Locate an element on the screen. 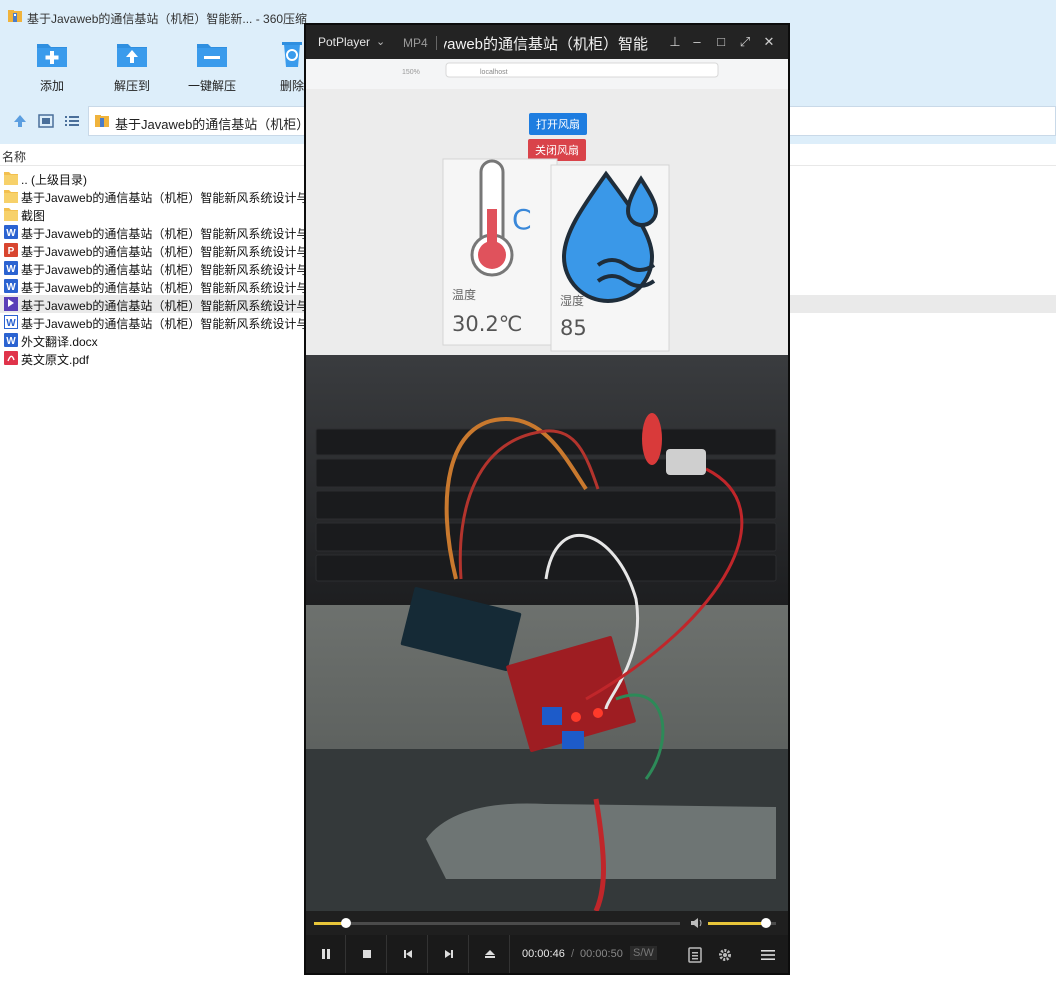  name-column-header: 名称 is located at coordinates (14, 156).